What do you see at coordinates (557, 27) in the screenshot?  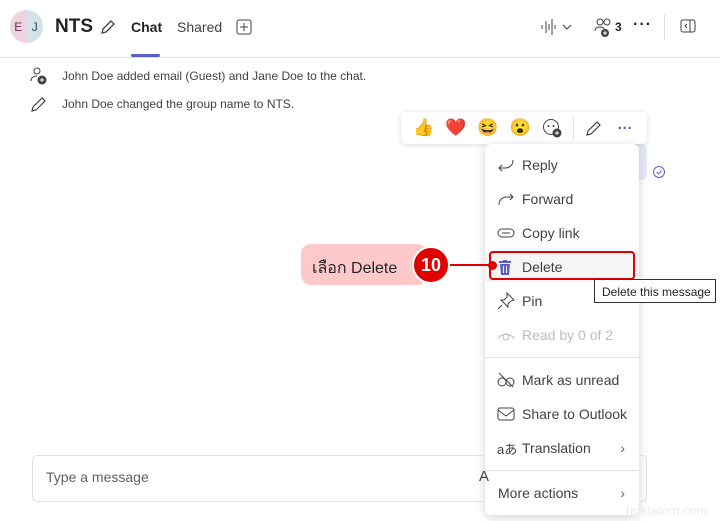 I see `call-icon` at bounding box center [557, 27].